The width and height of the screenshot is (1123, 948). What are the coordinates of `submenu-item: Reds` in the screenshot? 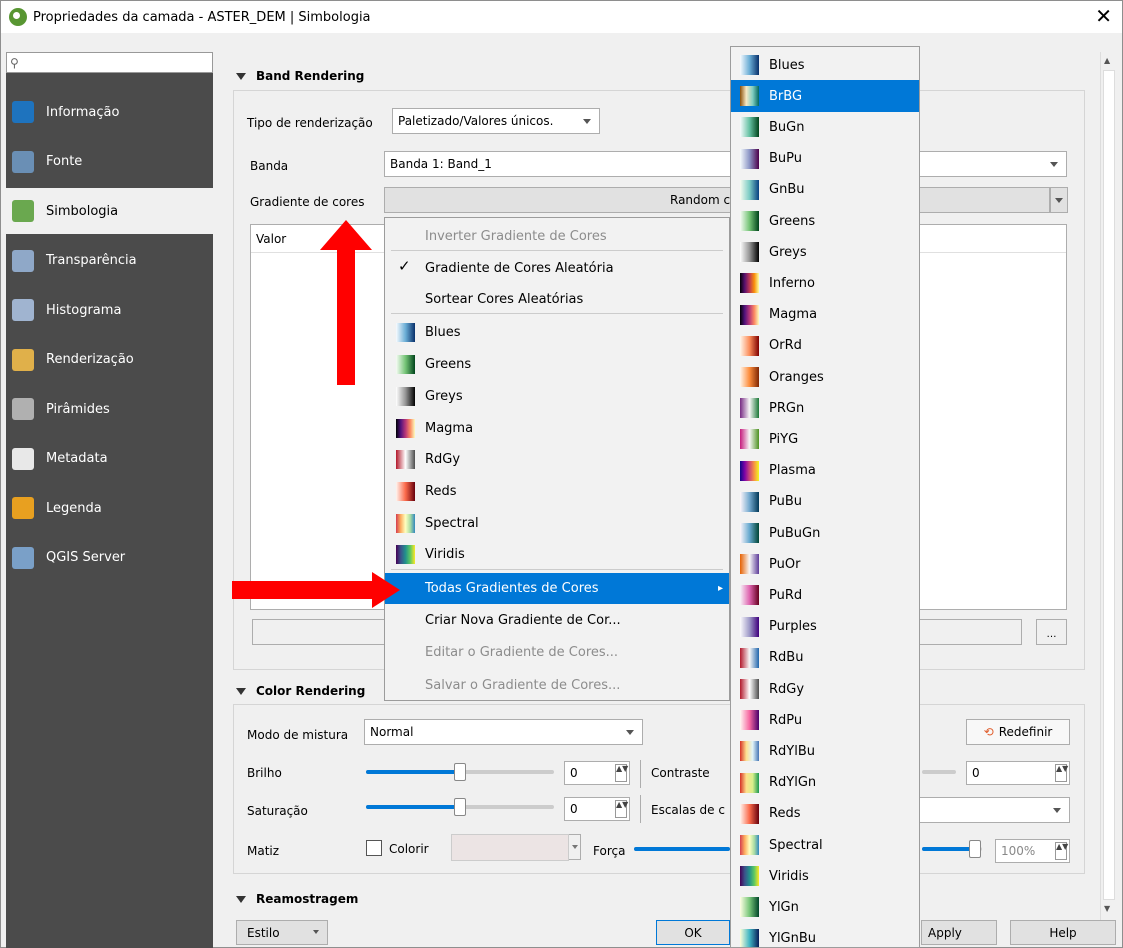 It's located at (825, 814).